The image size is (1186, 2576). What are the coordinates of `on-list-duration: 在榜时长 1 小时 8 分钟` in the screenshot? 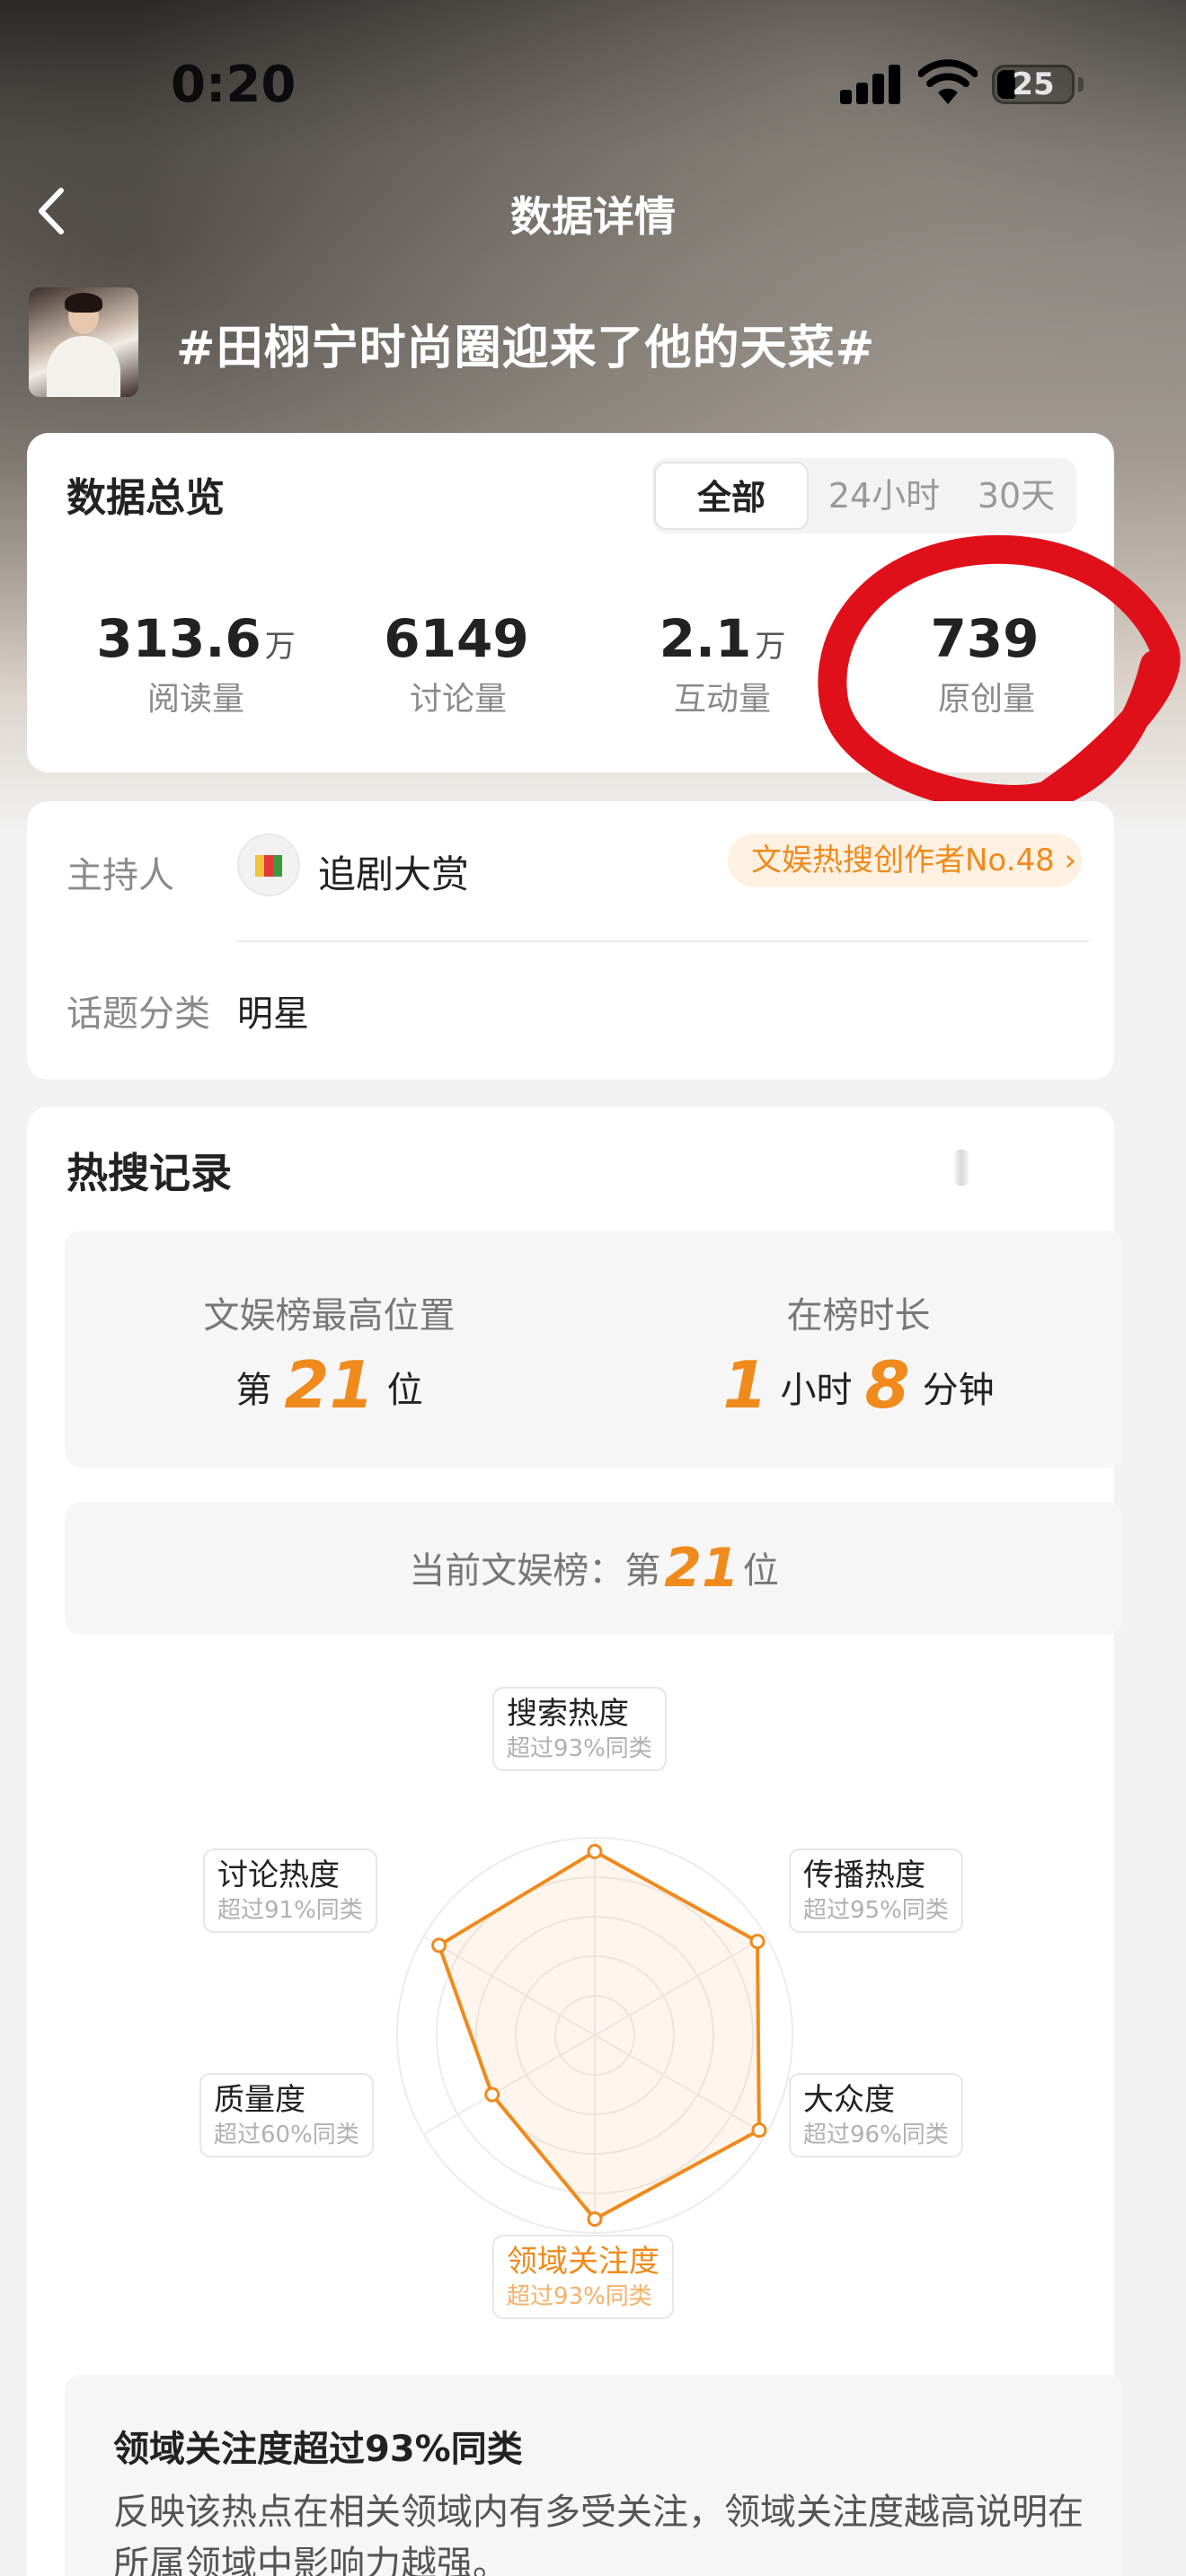 It's located at (858, 1349).